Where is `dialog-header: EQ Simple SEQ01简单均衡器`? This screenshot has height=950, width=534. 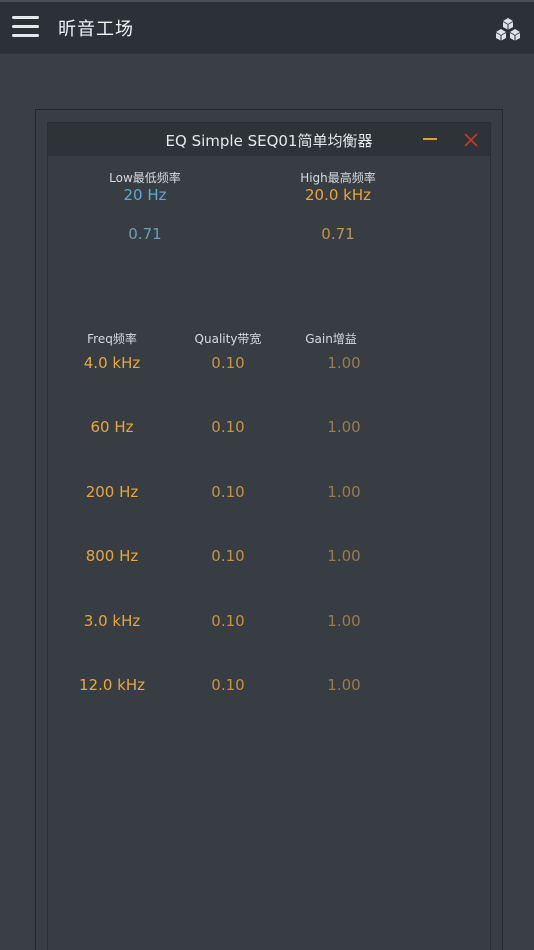
dialog-header: EQ Simple SEQ01简单均衡器 is located at coordinates (269, 139).